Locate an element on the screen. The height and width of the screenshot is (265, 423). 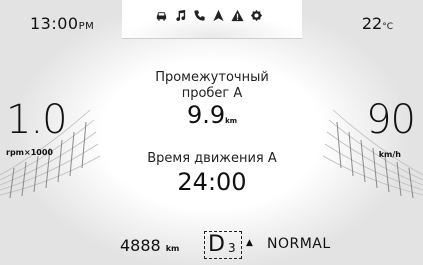
gear-up-arrow-icon: ▲ is located at coordinates (249, 243).